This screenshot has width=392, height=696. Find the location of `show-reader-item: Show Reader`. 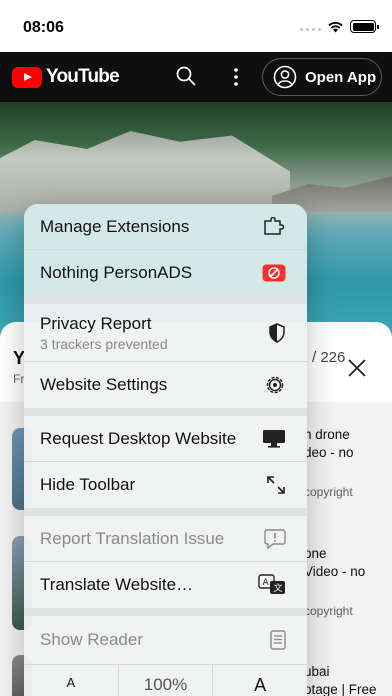

show-reader-item: Show Reader is located at coordinates (165, 640).